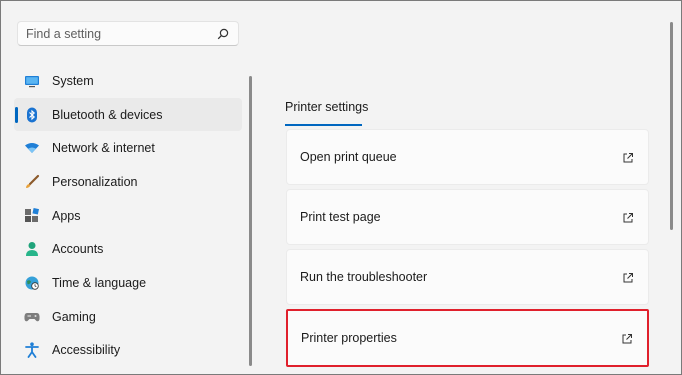 This screenshot has height=375, width=682. What do you see at coordinates (32, 81) in the screenshot?
I see `monitor-icon` at bounding box center [32, 81].